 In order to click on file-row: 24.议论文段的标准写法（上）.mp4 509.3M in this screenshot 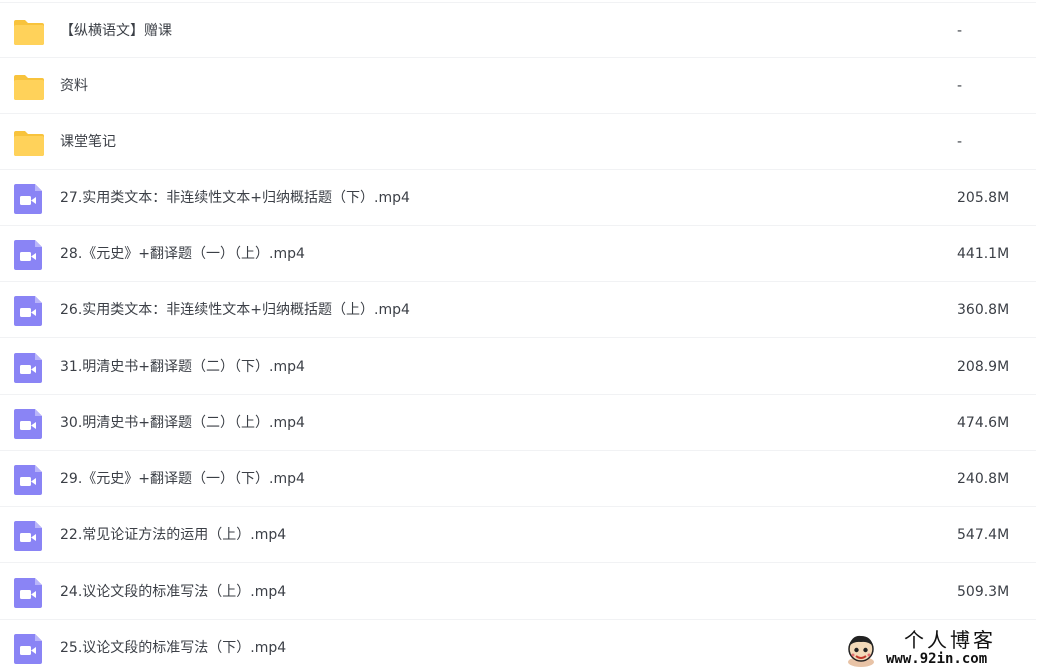, I will do `click(518, 592)`.